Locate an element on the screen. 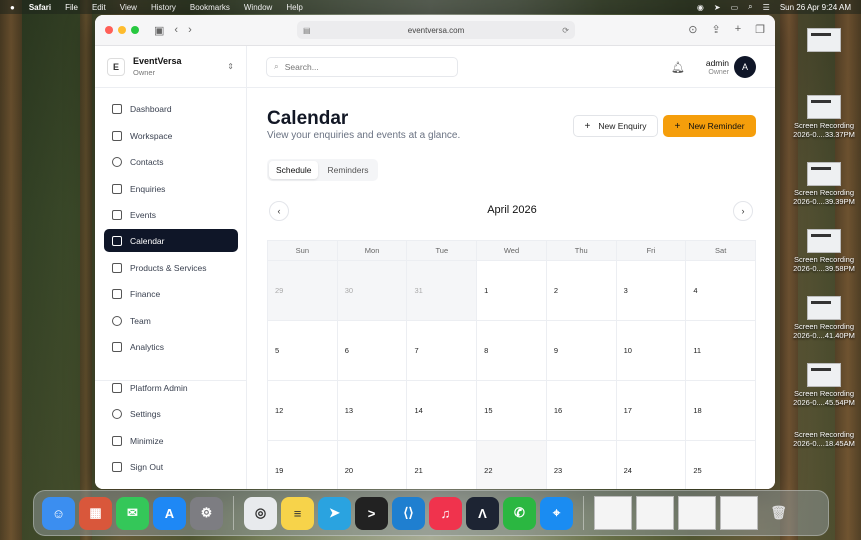 This screenshot has height=540, width=861. menu-edit: Edit is located at coordinates (99, 7).